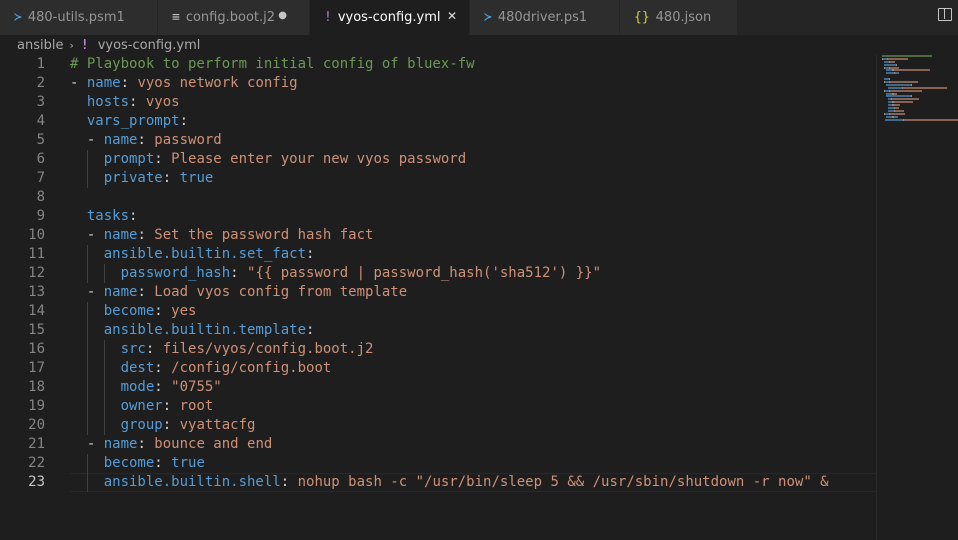 The height and width of the screenshot is (540, 958). I want to click on code-line: owner: root, so click(473, 406).